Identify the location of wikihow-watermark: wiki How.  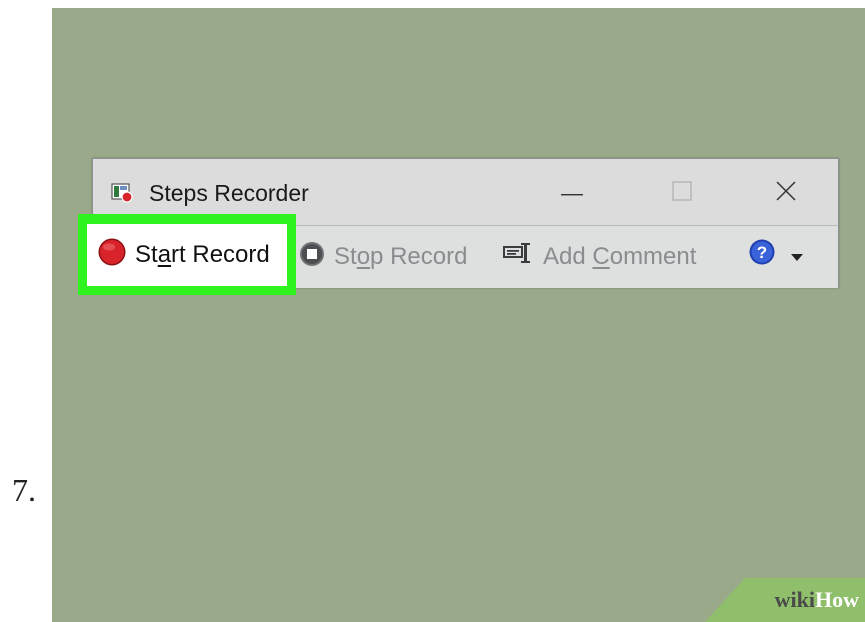
(785, 600).